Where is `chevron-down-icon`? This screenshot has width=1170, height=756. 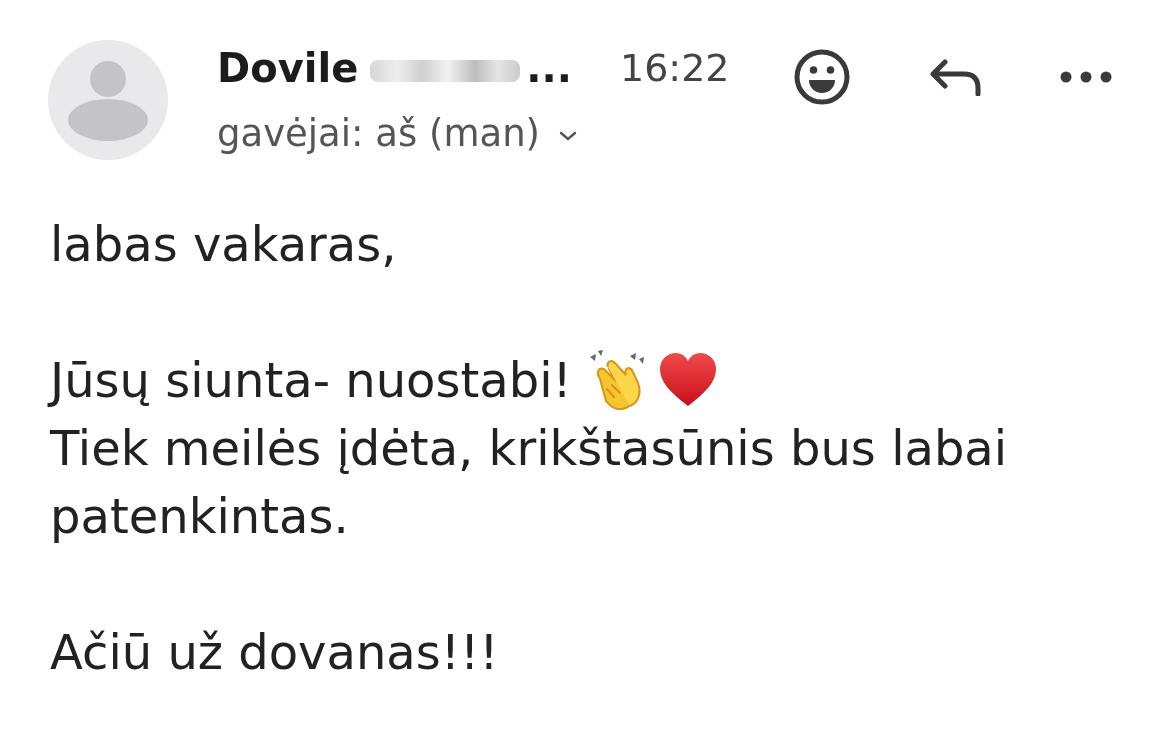 chevron-down-icon is located at coordinates (568, 136).